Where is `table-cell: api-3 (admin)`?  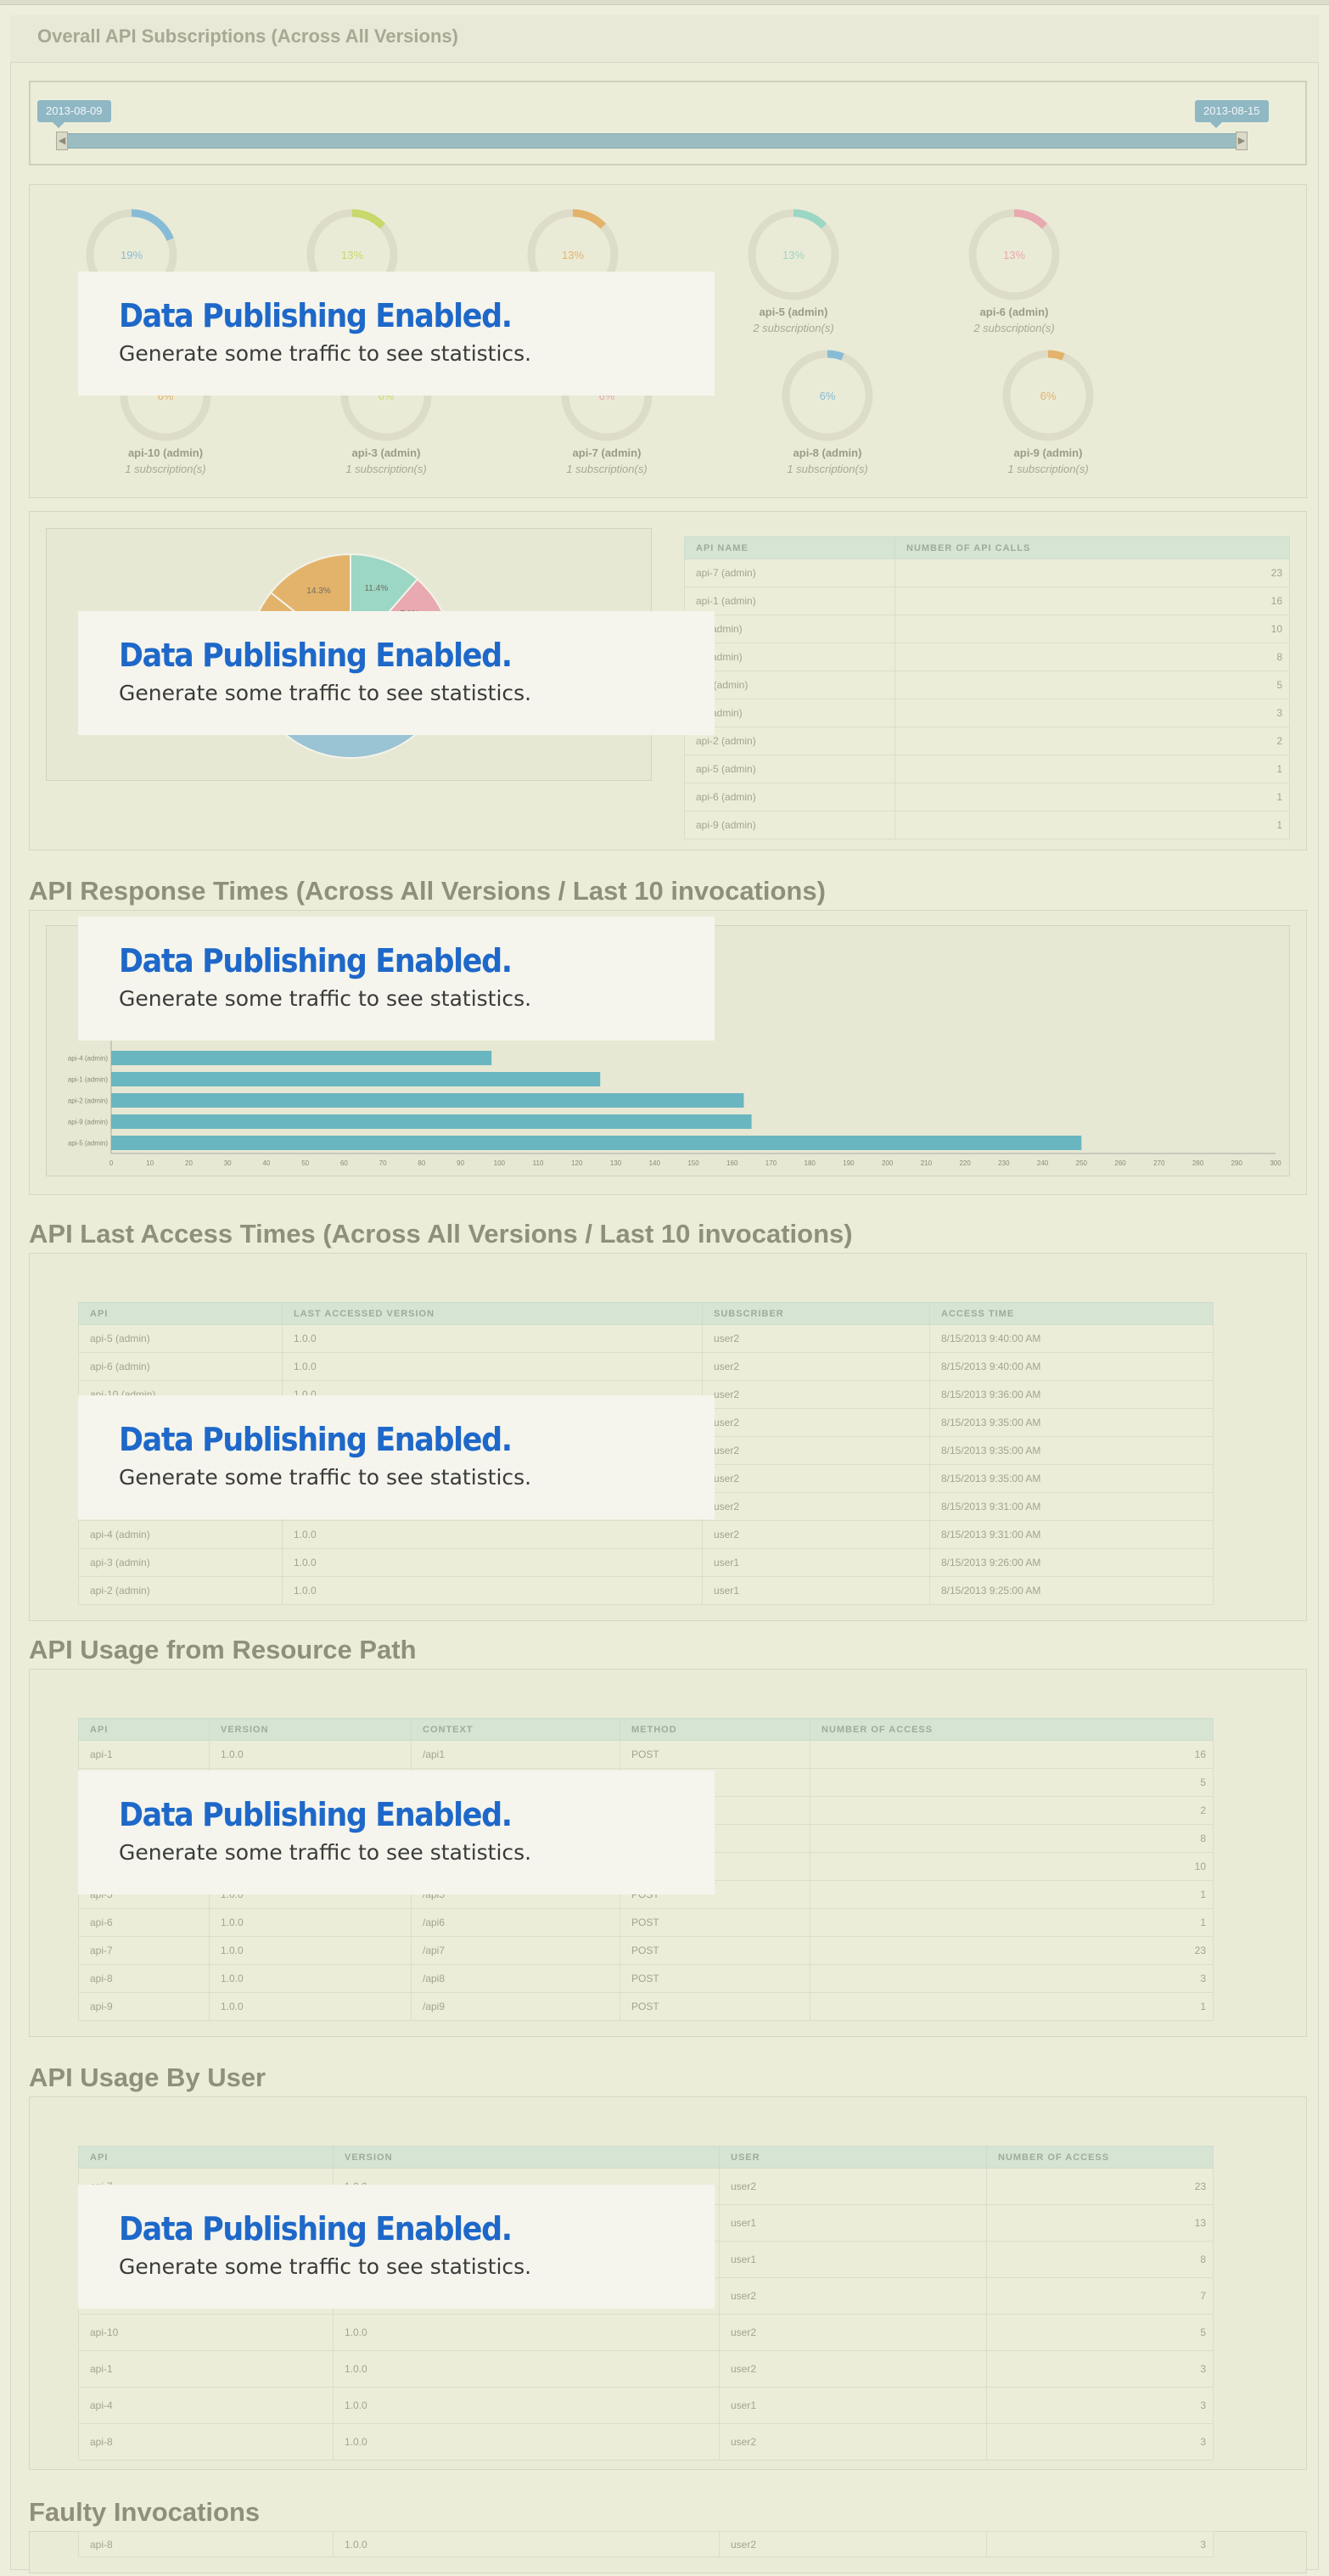 table-cell: api-3 (admin) is located at coordinates (181, 1562).